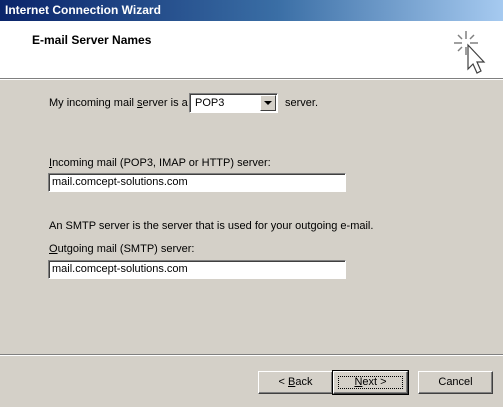 The image size is (503, 407). Describe the element at coordinates (251, 10) in the screenshot. I see `title-bar: Internet Connection Wizard` at that location.